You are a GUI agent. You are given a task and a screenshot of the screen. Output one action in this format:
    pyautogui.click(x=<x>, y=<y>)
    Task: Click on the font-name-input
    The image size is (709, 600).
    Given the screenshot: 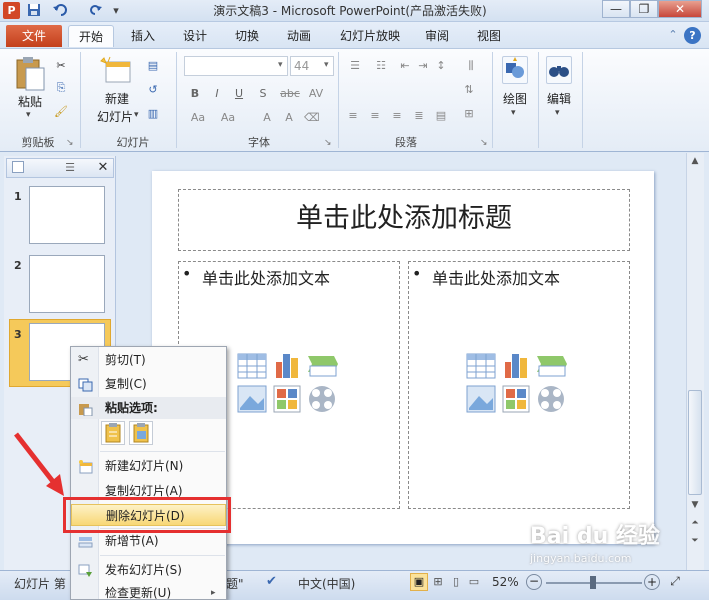 What is the action you would take?
    pyautogui.click(x=236, y=66)
    